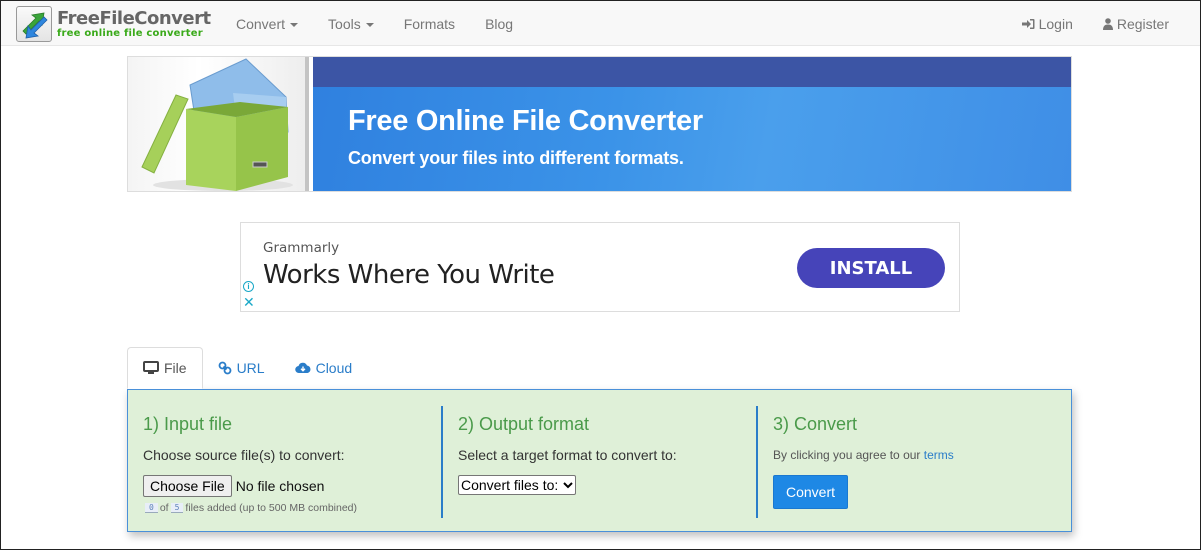 The width and height of the screenshot is (1201, 550). Describe the element at coordinates (261, 23) in the screenshot. I see `nav-convert-label: Convert` at that location.